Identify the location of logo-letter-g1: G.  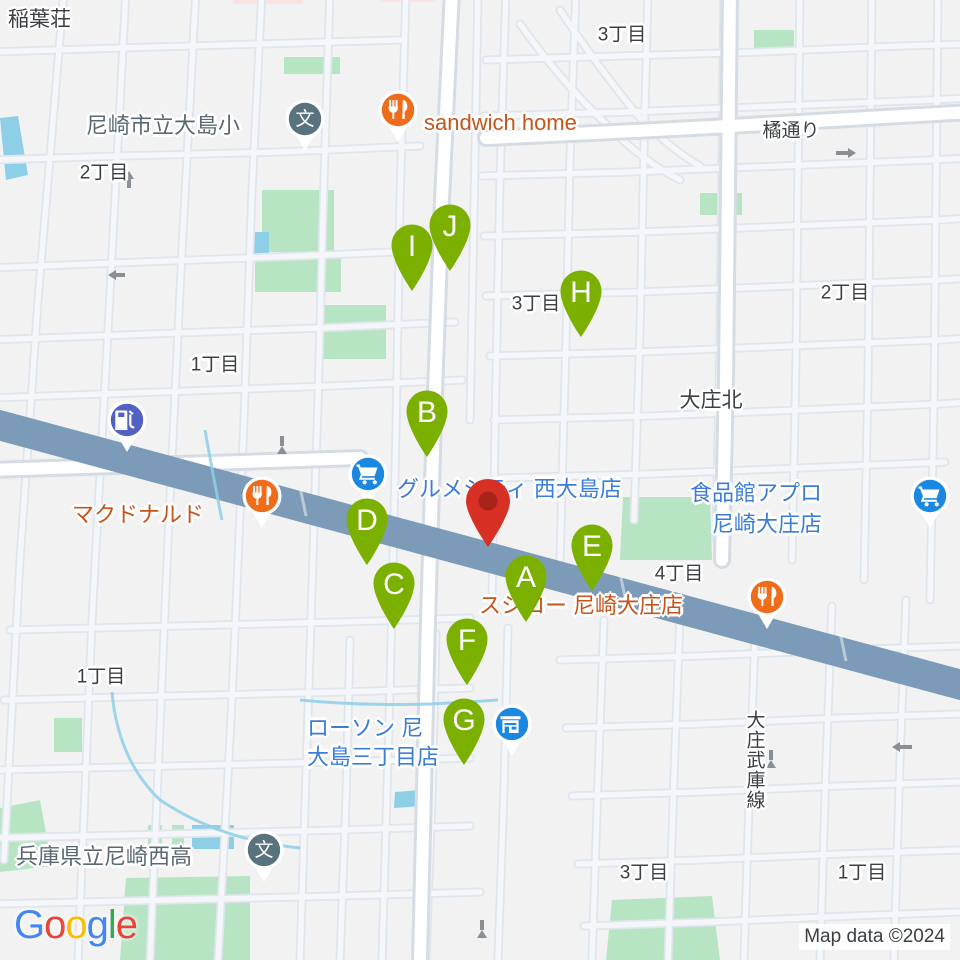
(29, 925).